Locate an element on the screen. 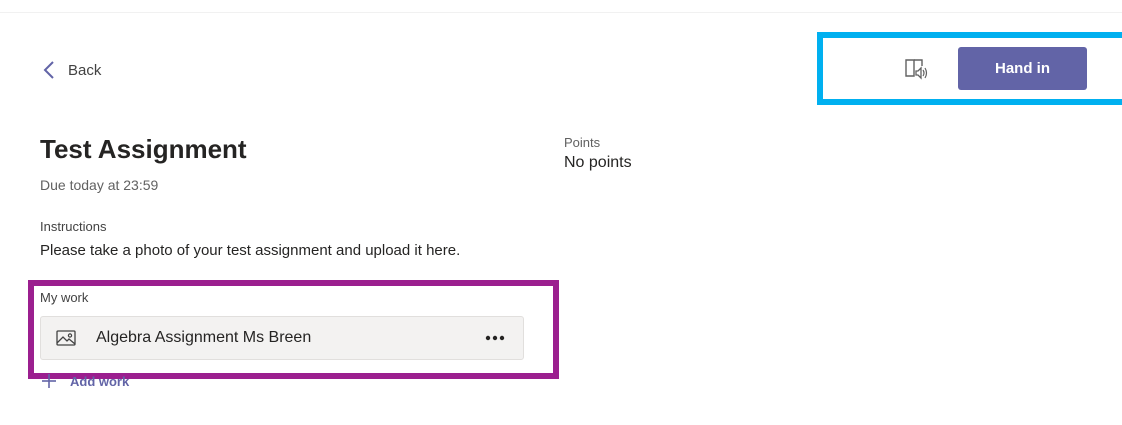  work-item: Algebra Assignment Ms Breen is located at coordinates (282, 338).